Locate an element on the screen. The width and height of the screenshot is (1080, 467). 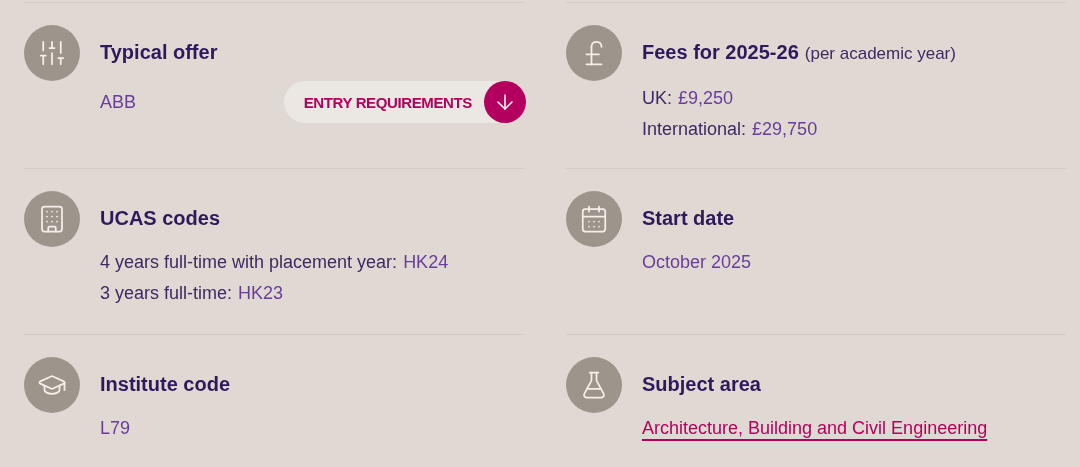
section-title: UCAS codes is located at coordinates (160, 218).